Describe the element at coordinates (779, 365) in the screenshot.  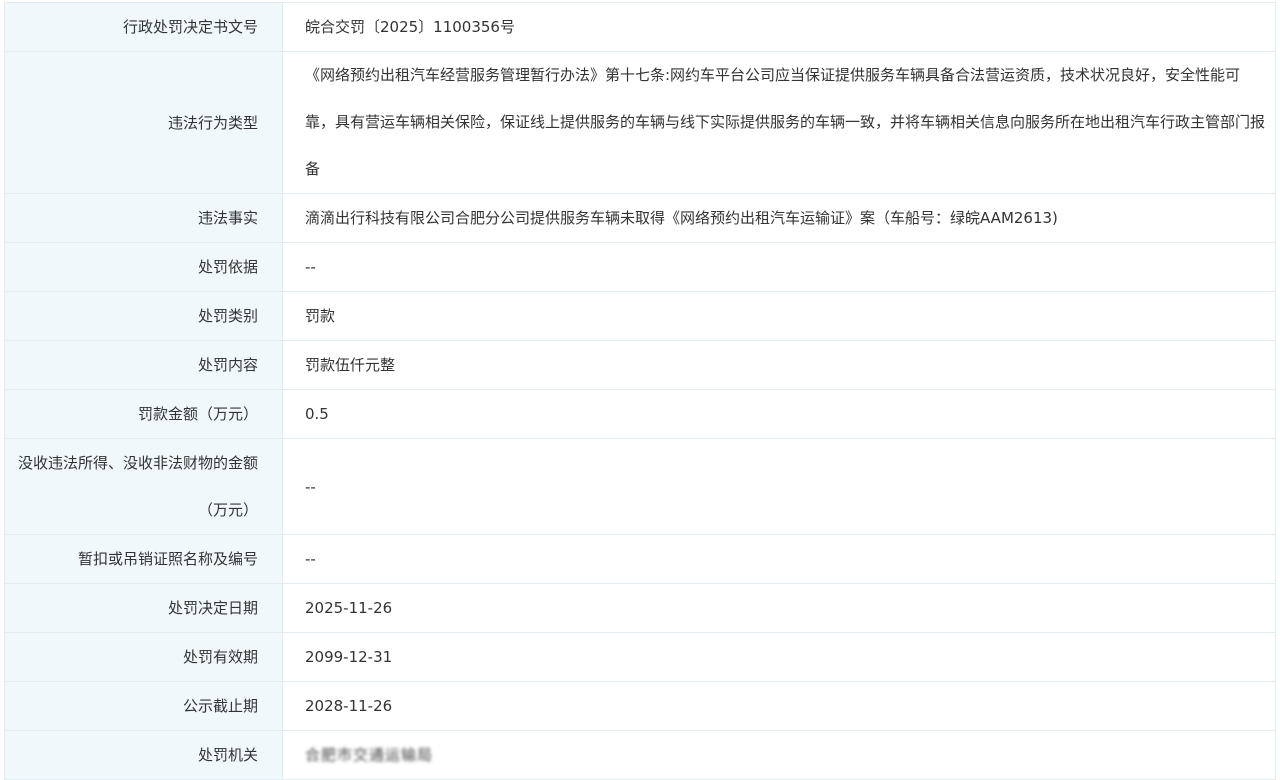
I see `field-value: 罚款伍仟元整` at that location.